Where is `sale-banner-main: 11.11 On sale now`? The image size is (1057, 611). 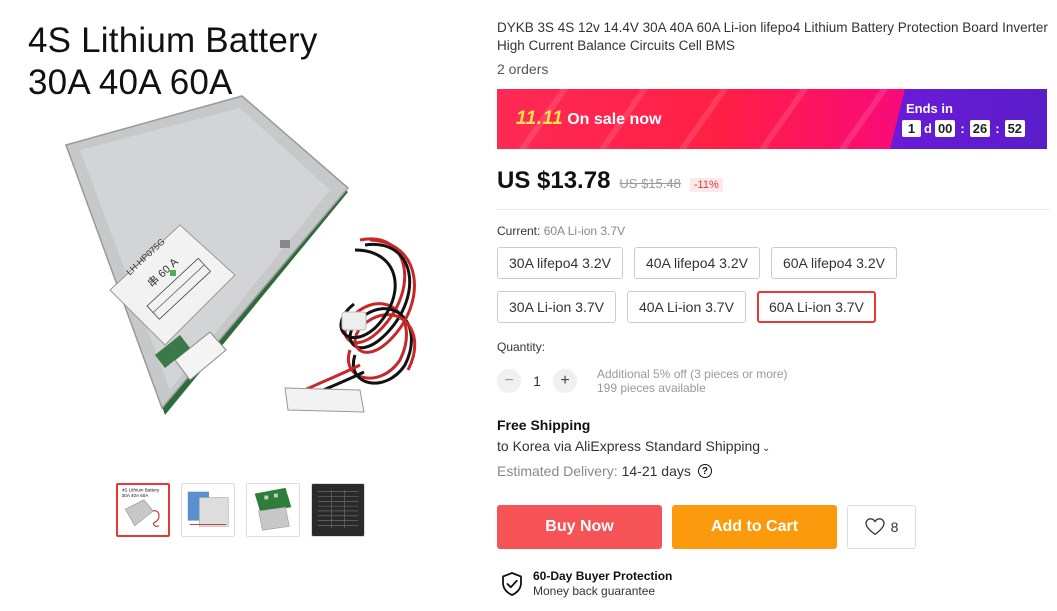
sale-banner-main: 11.11 On sale now is located at coordinates (701, 119).